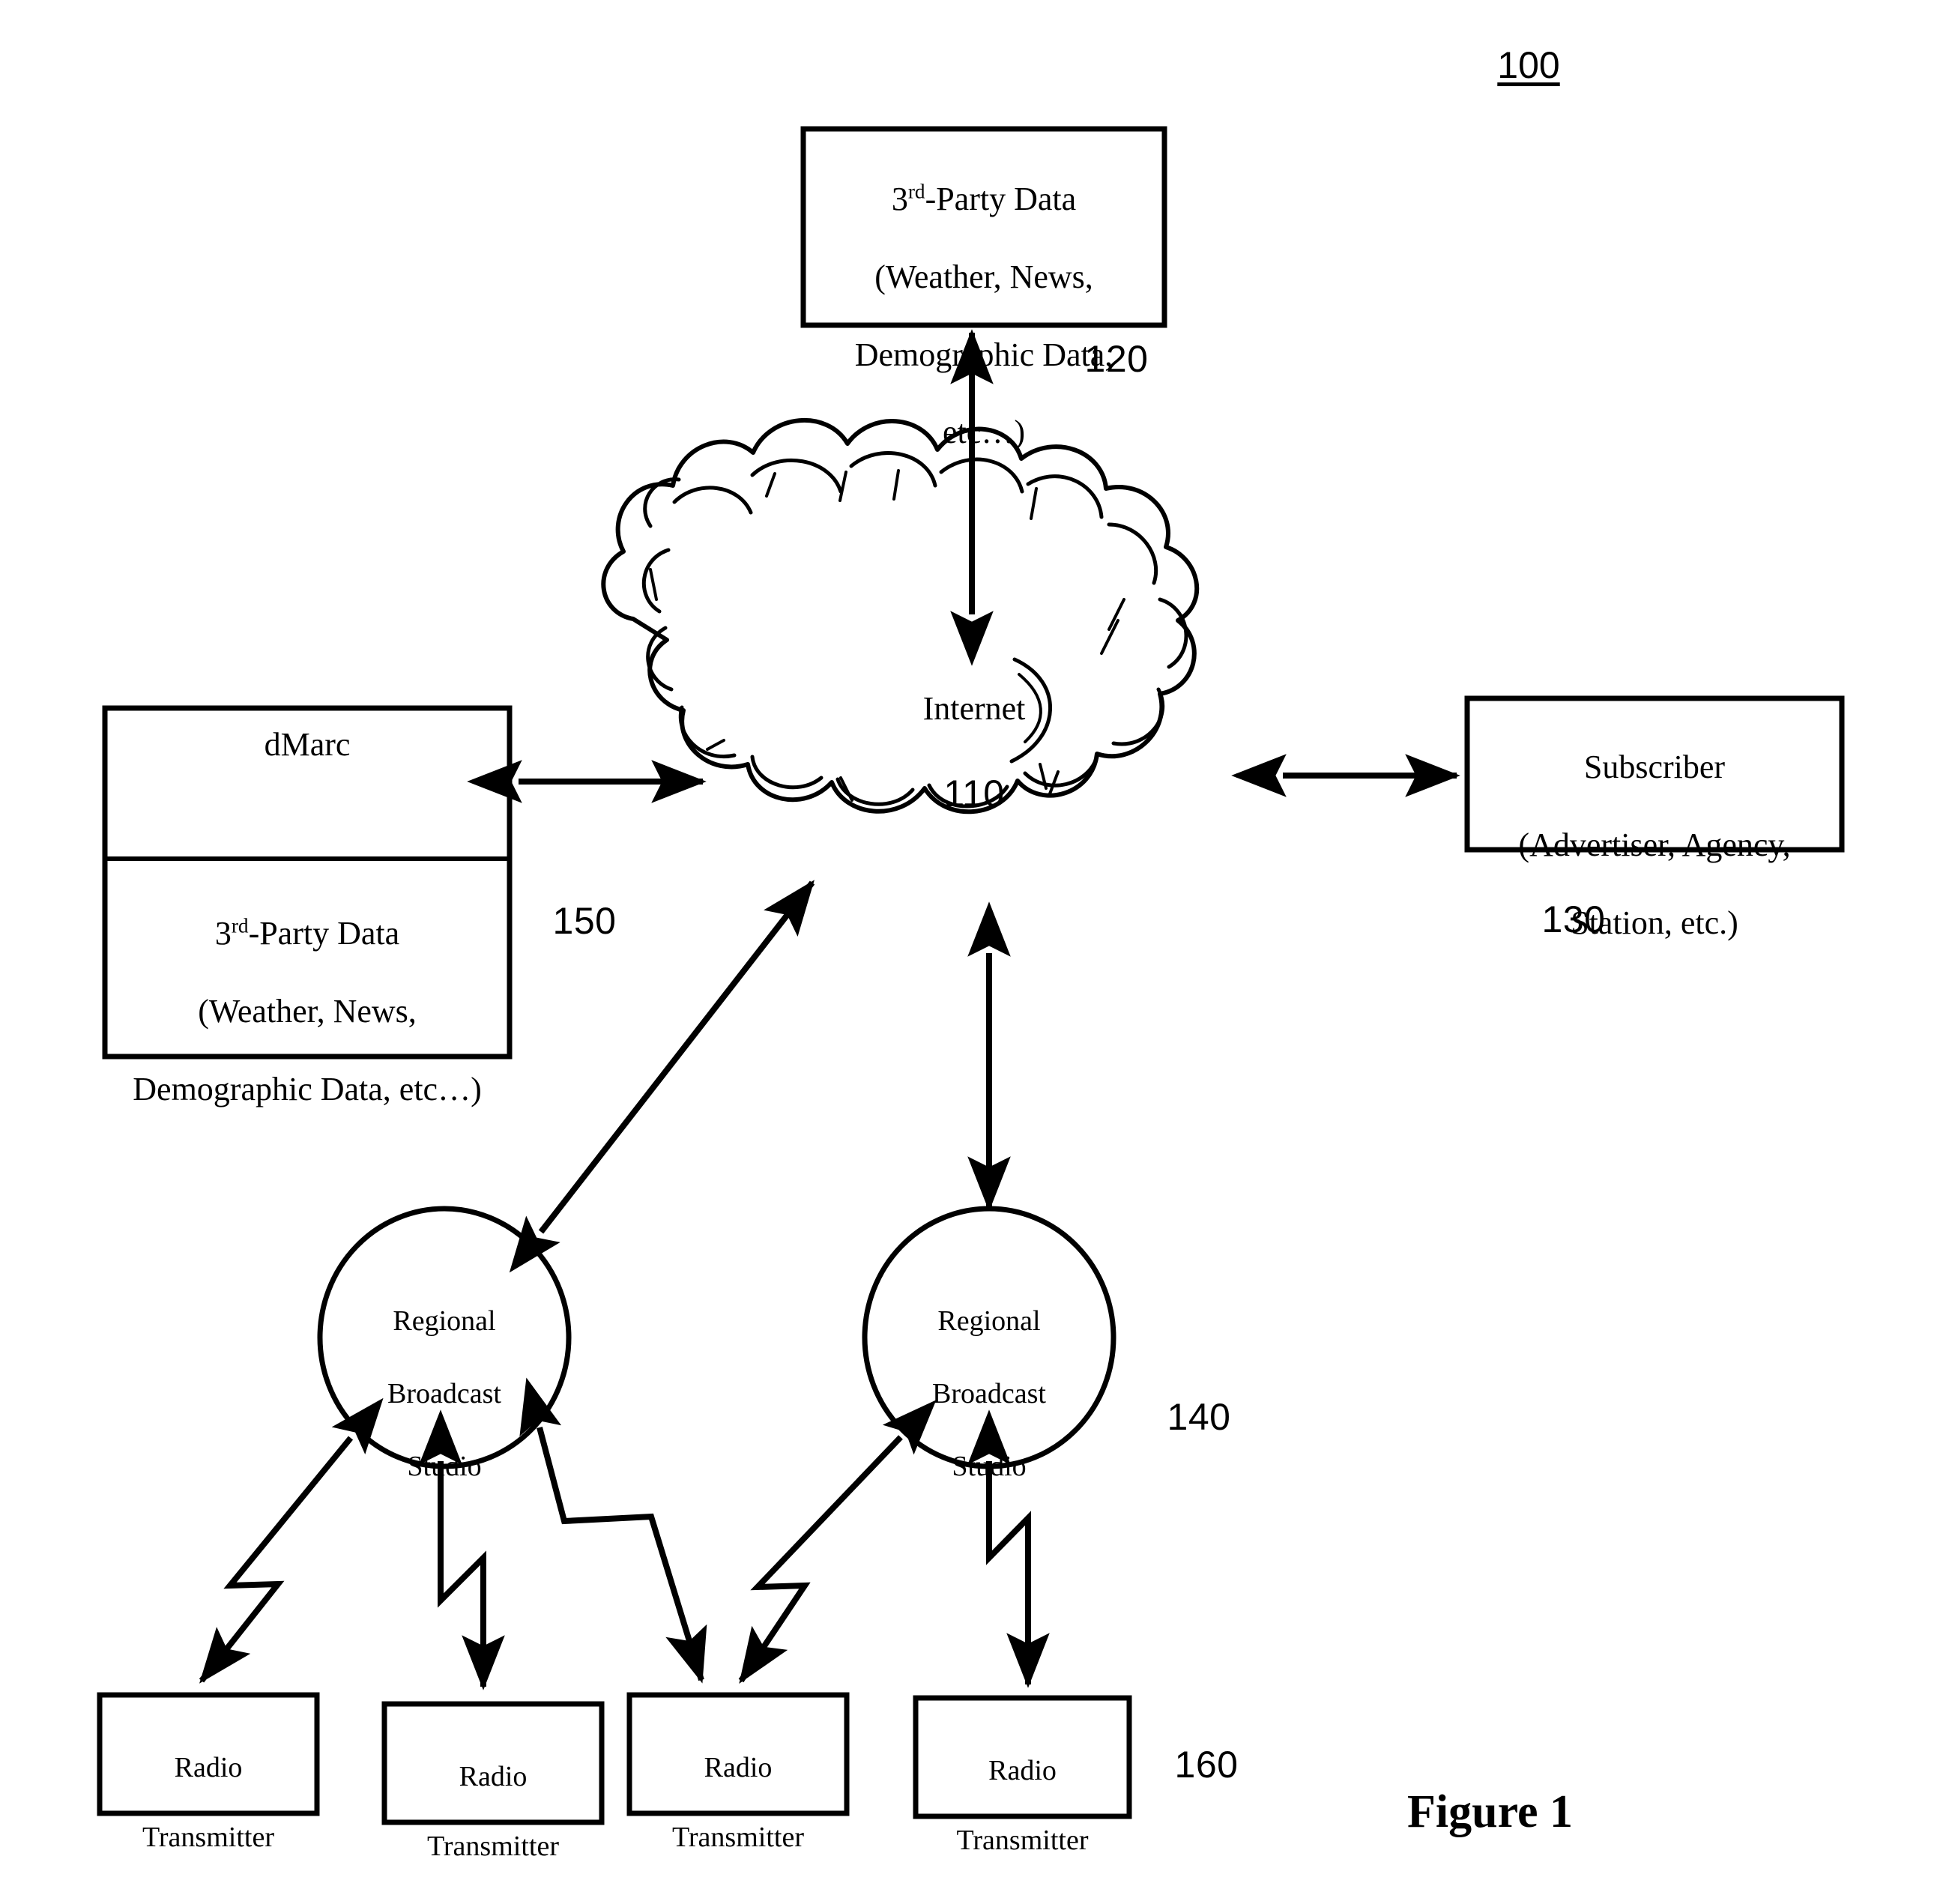  I want to click on xmit-1-line-1: Radio, so click(209, 1768).